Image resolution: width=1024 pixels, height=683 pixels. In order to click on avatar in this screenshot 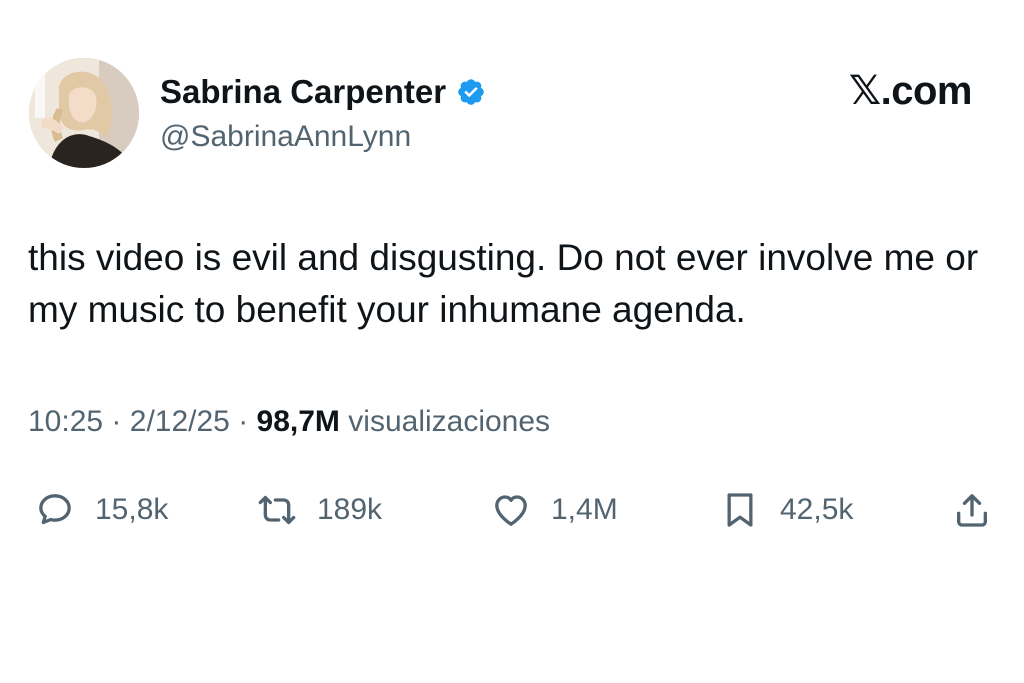, I will do `click(84, 113)`.